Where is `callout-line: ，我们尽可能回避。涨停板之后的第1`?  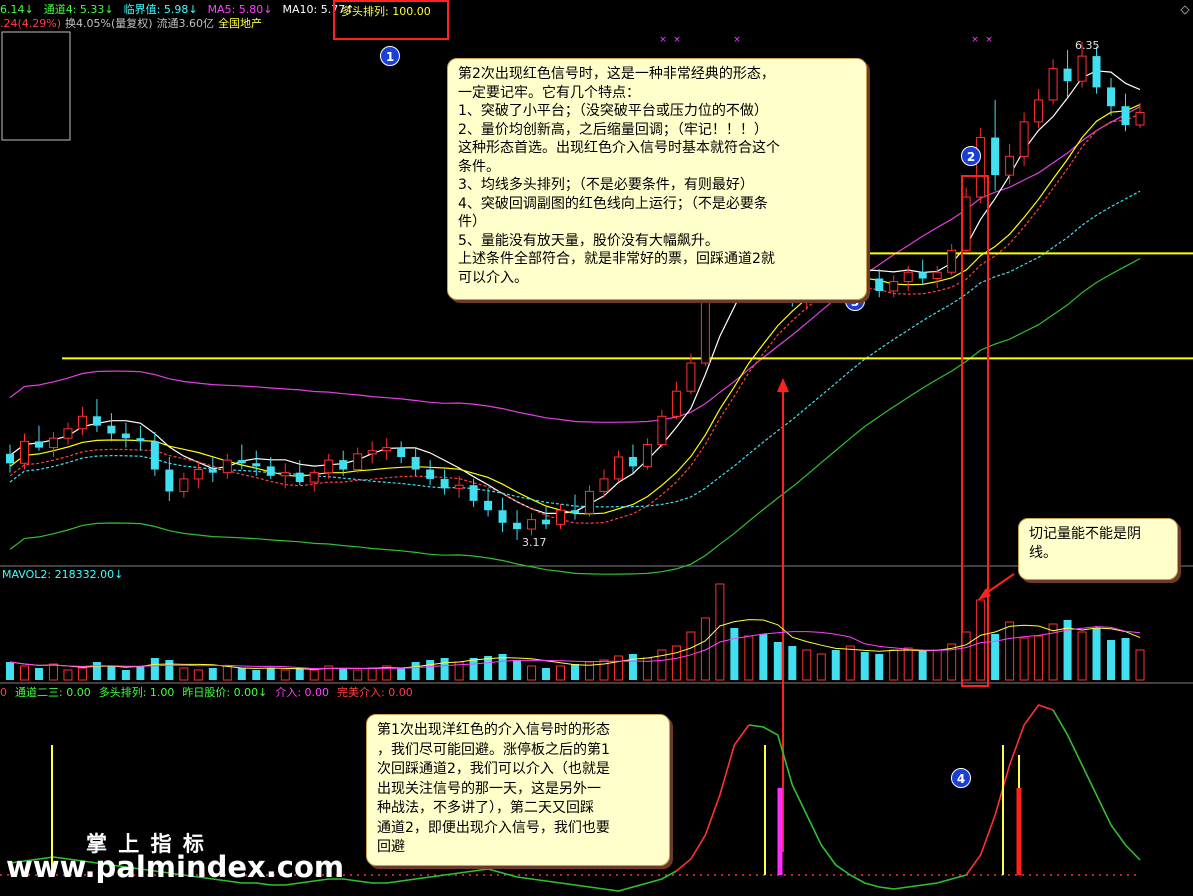 callout-line: ，我们尽可能回避。涨停板之后的第1 is located at coordinates (493, 749).